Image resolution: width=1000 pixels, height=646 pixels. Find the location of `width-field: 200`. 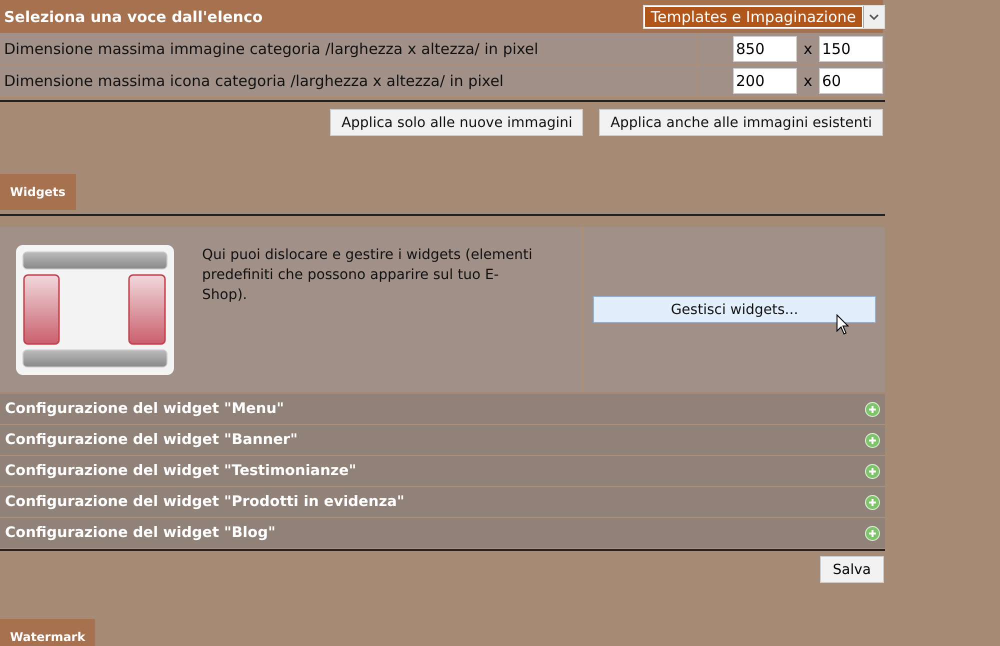

width-field: 200 is located at coordinates (765, 81).